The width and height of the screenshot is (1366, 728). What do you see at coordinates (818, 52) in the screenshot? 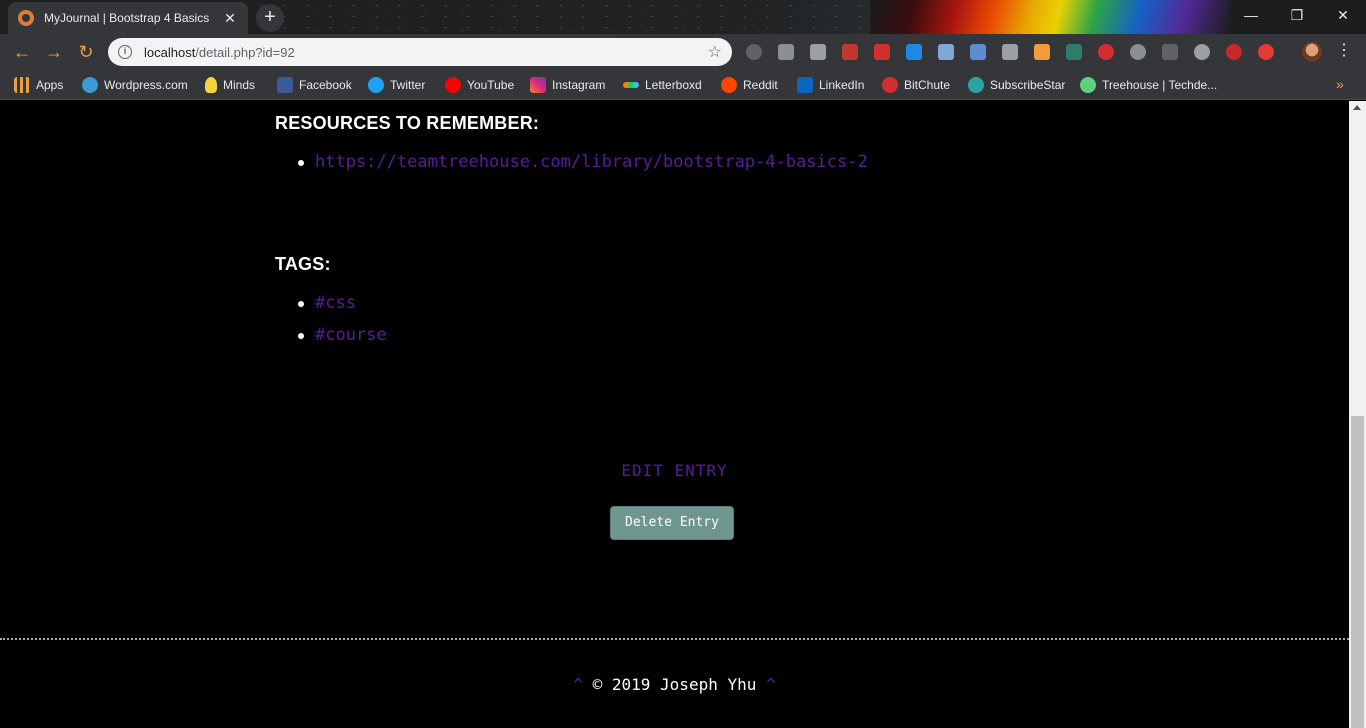
I see `extension-css-icon` at bounding box center [818, 52].